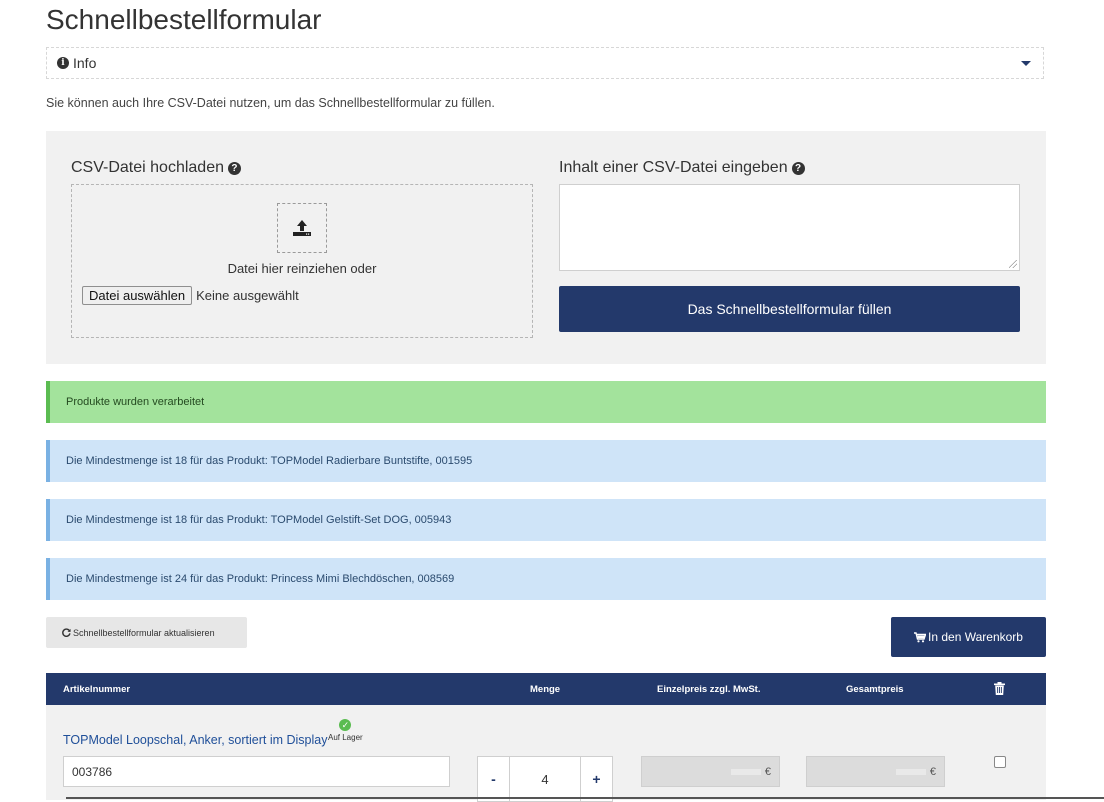 The width and height of the screenshot is (1104, 802). I want to click on upload-heading: CSV-Datei hochladen ?, so click(156, 168).